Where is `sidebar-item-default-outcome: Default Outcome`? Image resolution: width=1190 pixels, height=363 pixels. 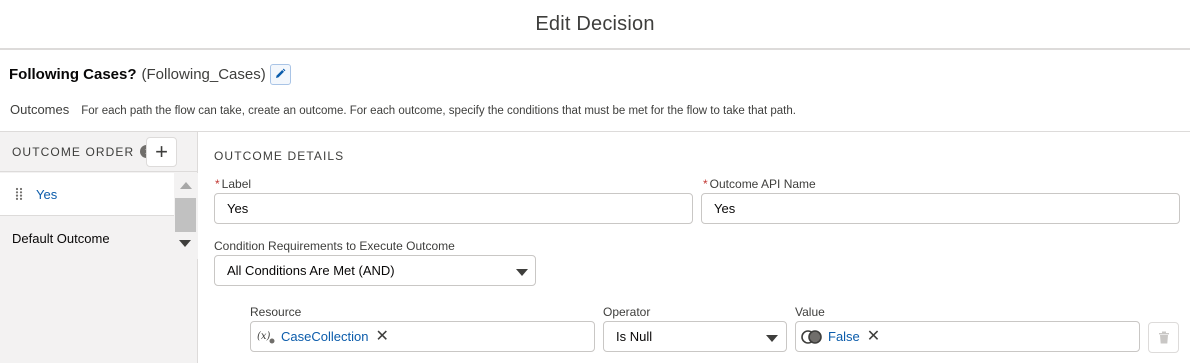
sidebar-item-default-outcome: Default Outcome is located at coordinates (87, 238).